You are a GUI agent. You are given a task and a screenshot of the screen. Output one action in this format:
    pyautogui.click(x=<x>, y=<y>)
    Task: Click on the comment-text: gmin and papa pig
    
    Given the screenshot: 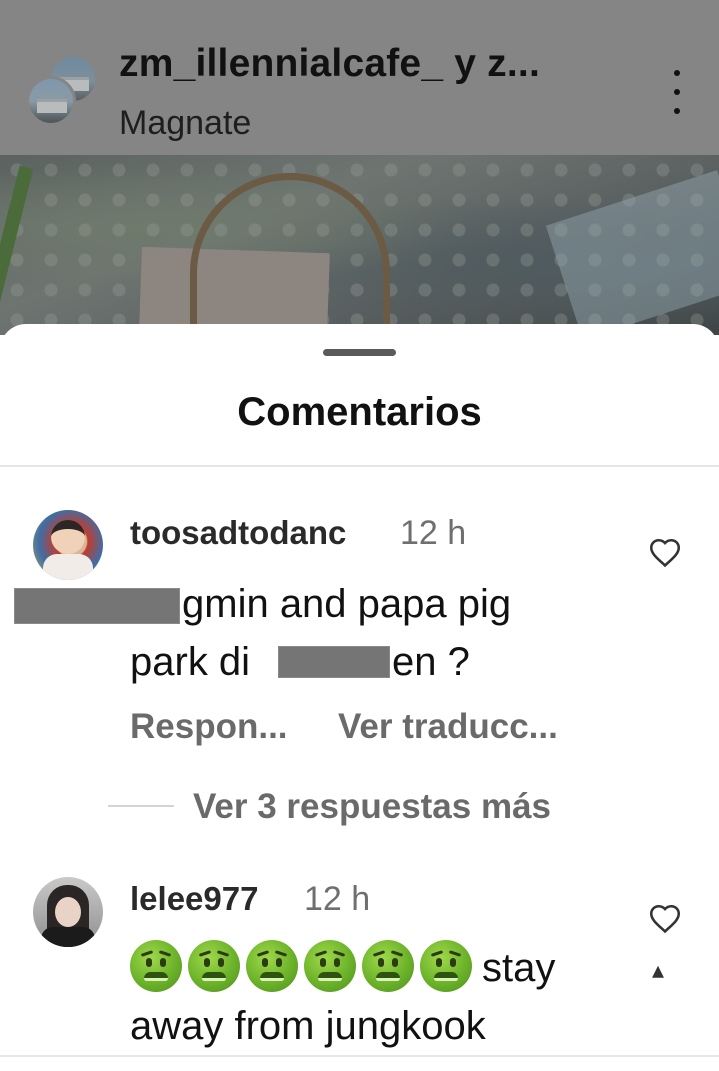 What is the action you would take?
    pyautogui.click(x=347, y=604)
    